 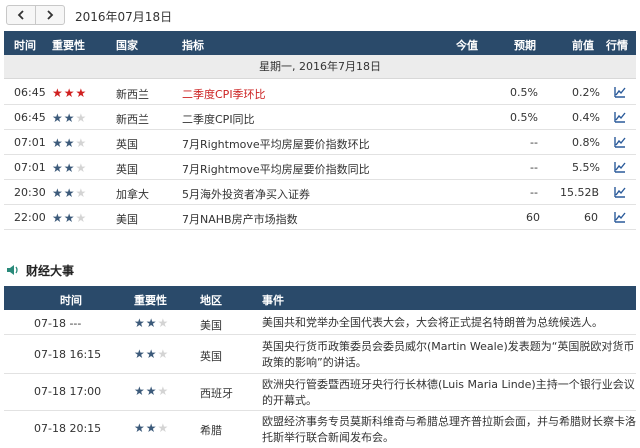 What do you see at coordinates (71, 300) in the screenshot?
I see `events-header-time: 时间` at bounding box center [71, 300].